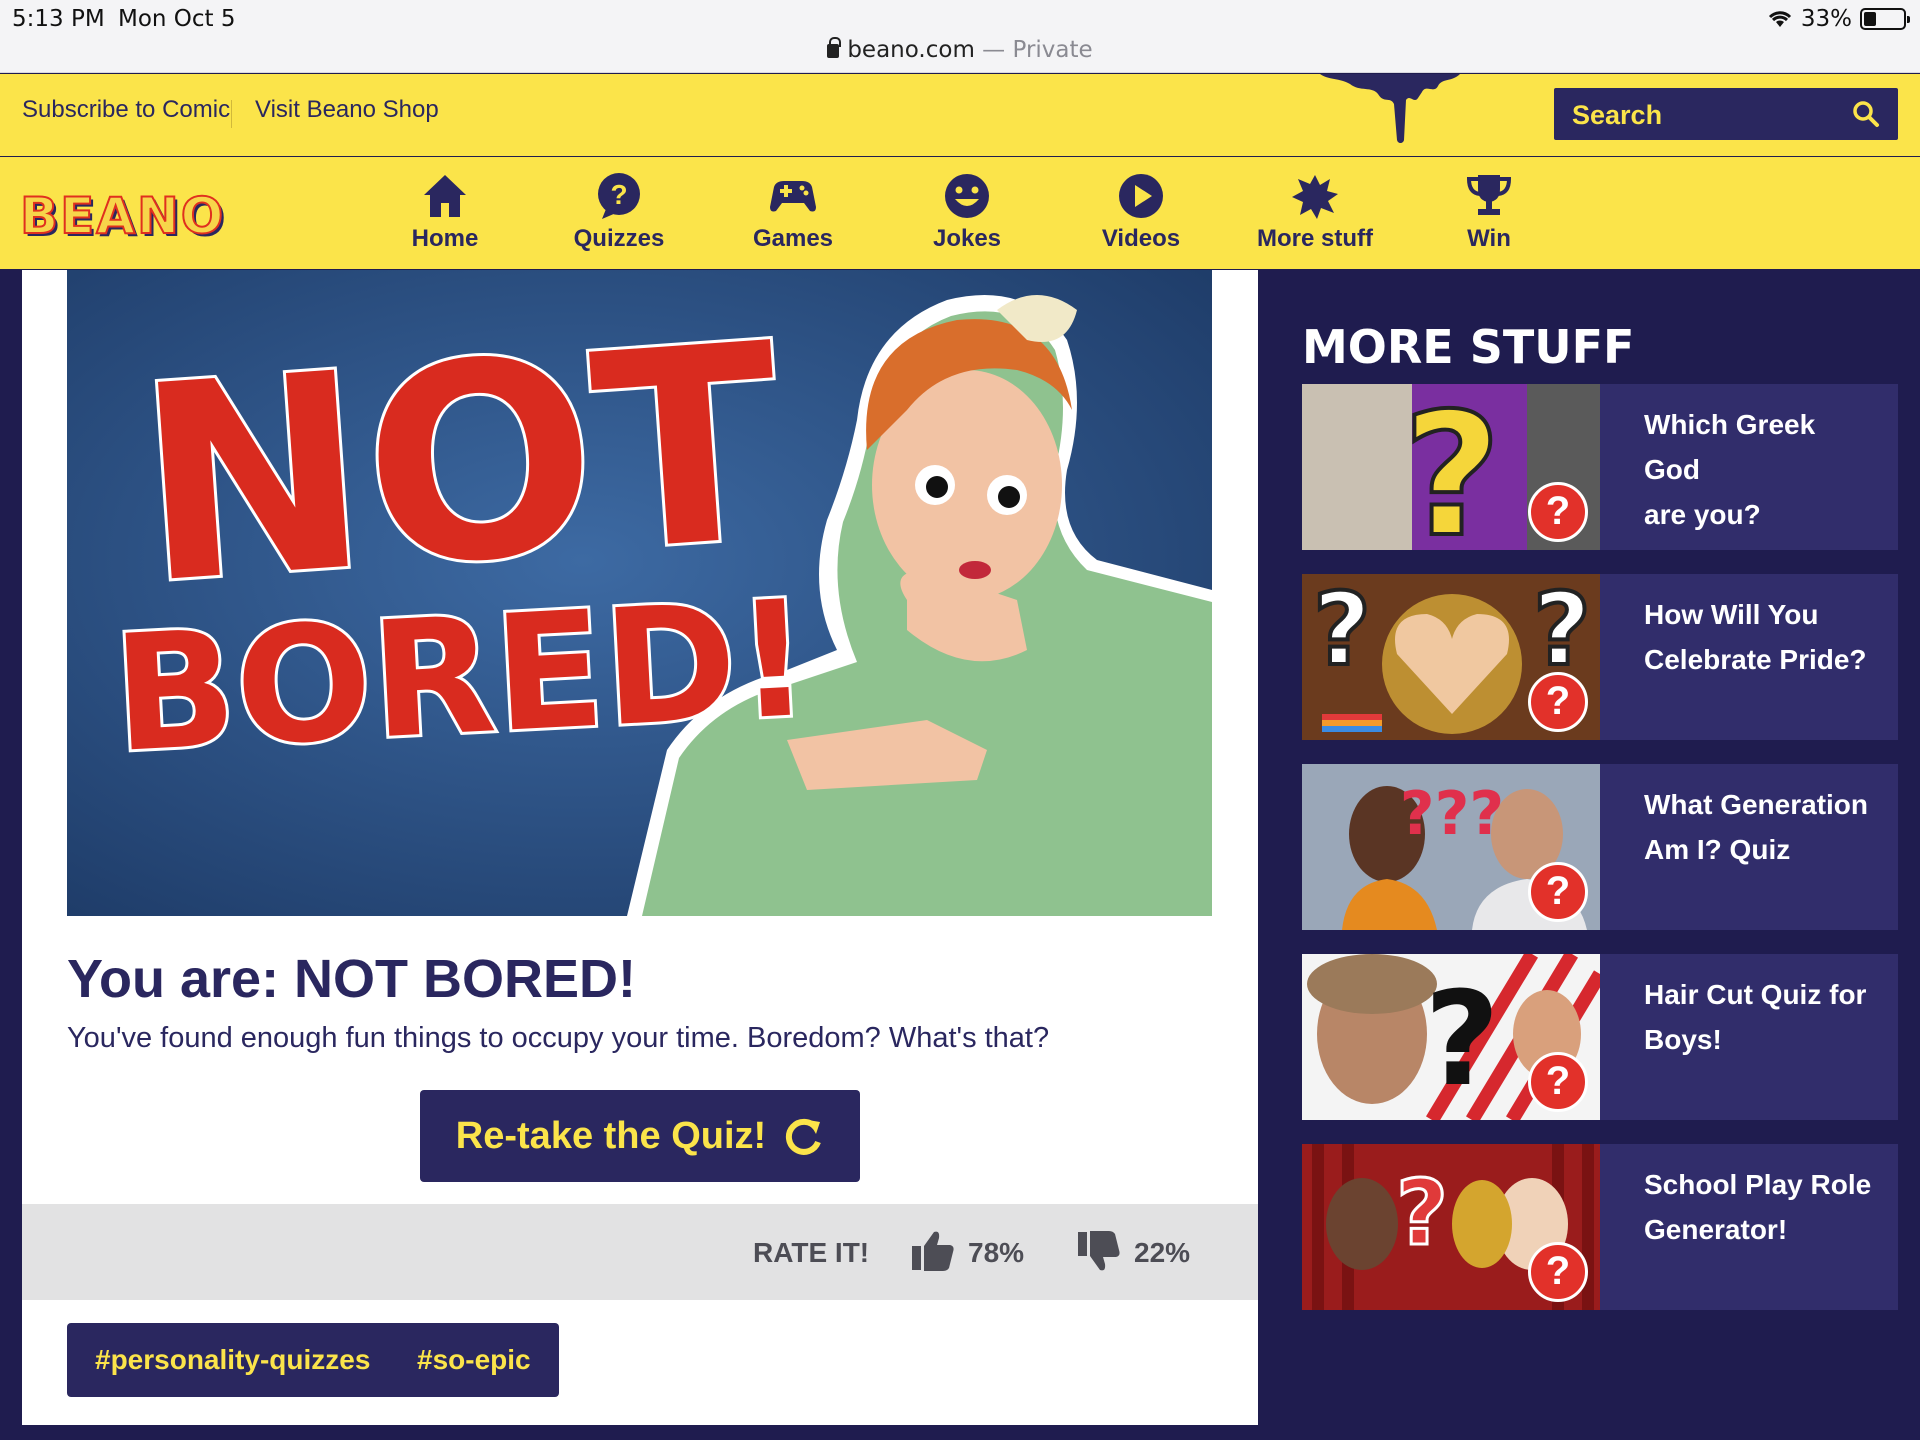  Describe the element at coordinates (1702, 514) in the screenshot. I see `title-line: are you?` at that location.